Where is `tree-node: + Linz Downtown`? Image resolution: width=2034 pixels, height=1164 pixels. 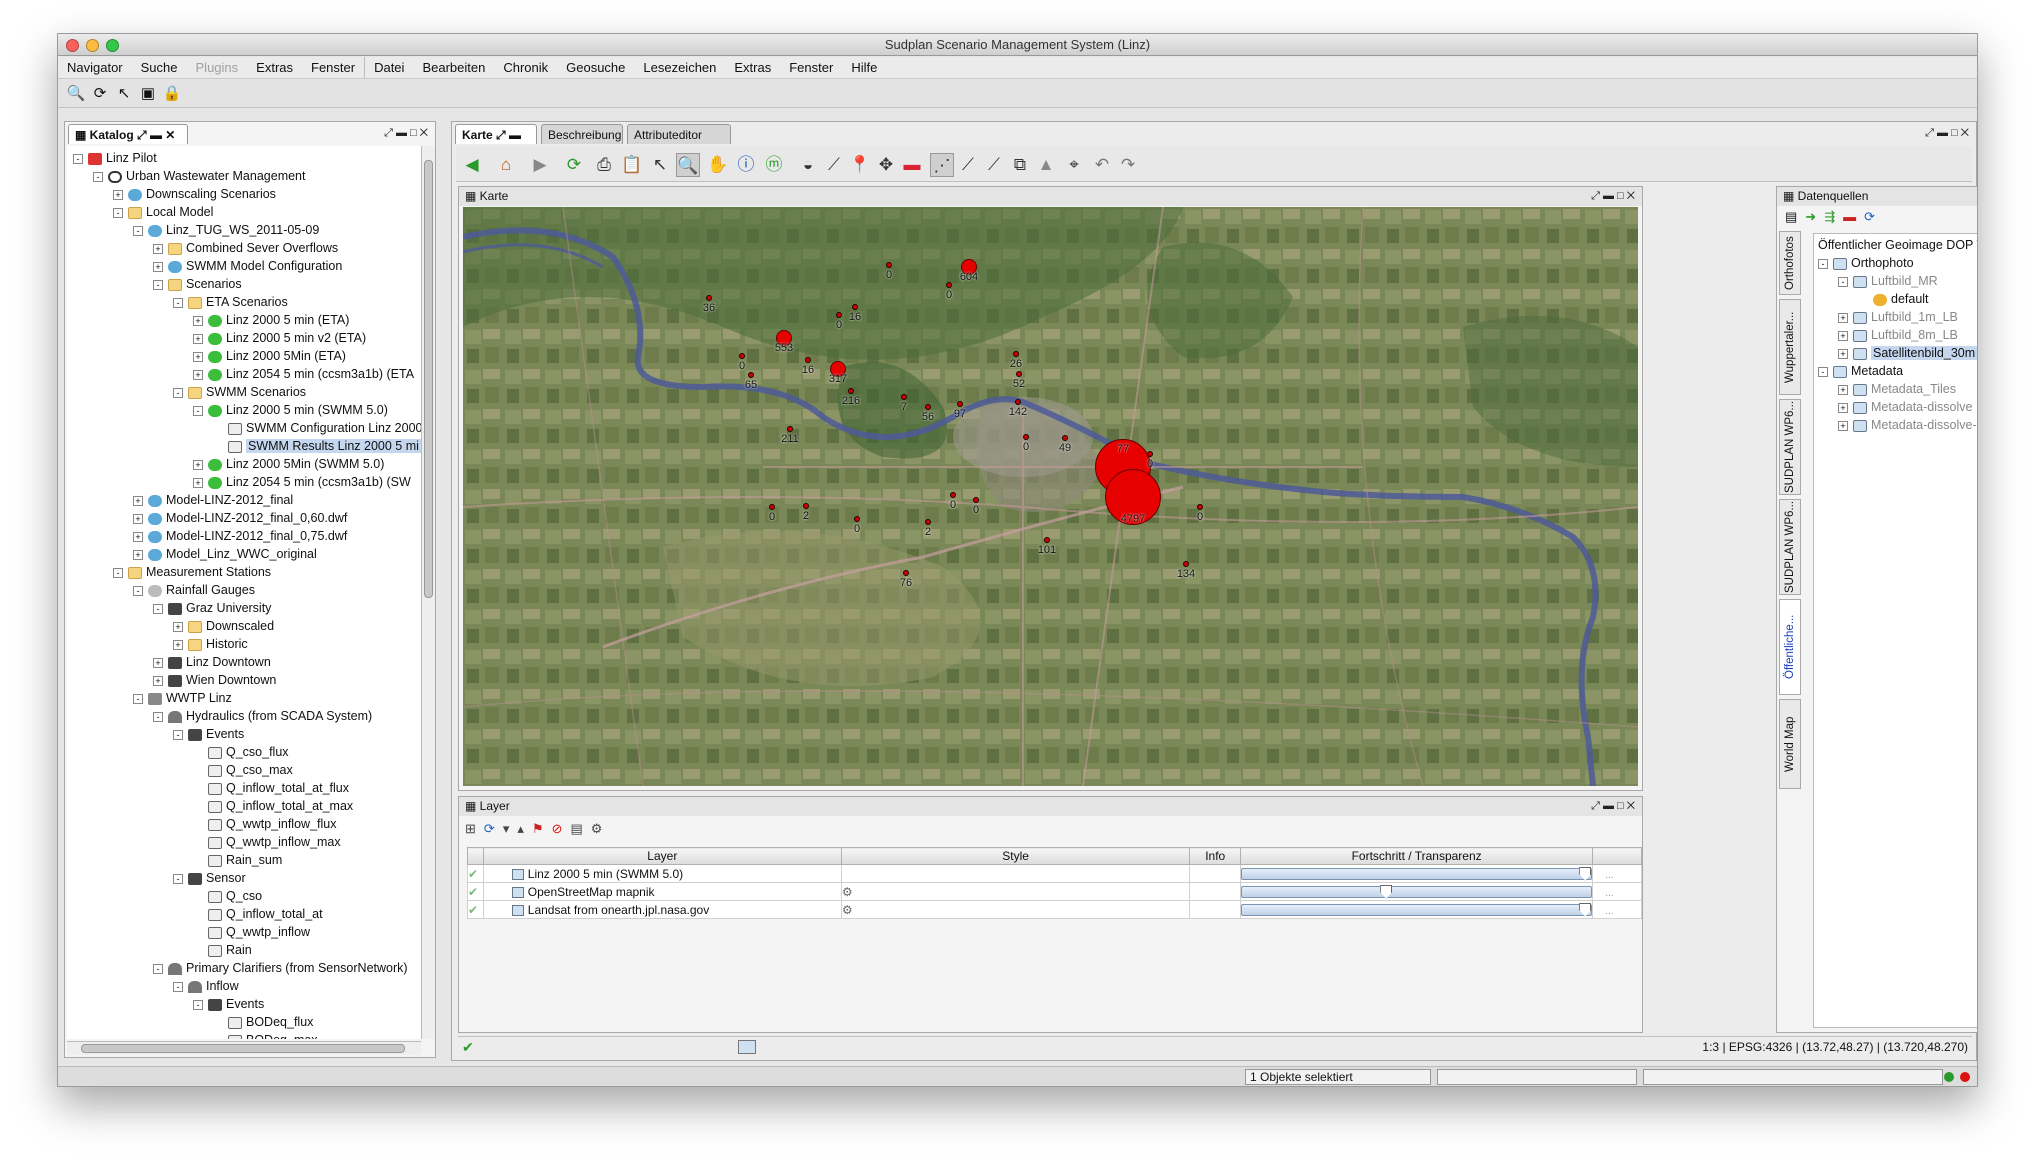
tree-node: + Linz Downtown is located at coordinates (212, 662).